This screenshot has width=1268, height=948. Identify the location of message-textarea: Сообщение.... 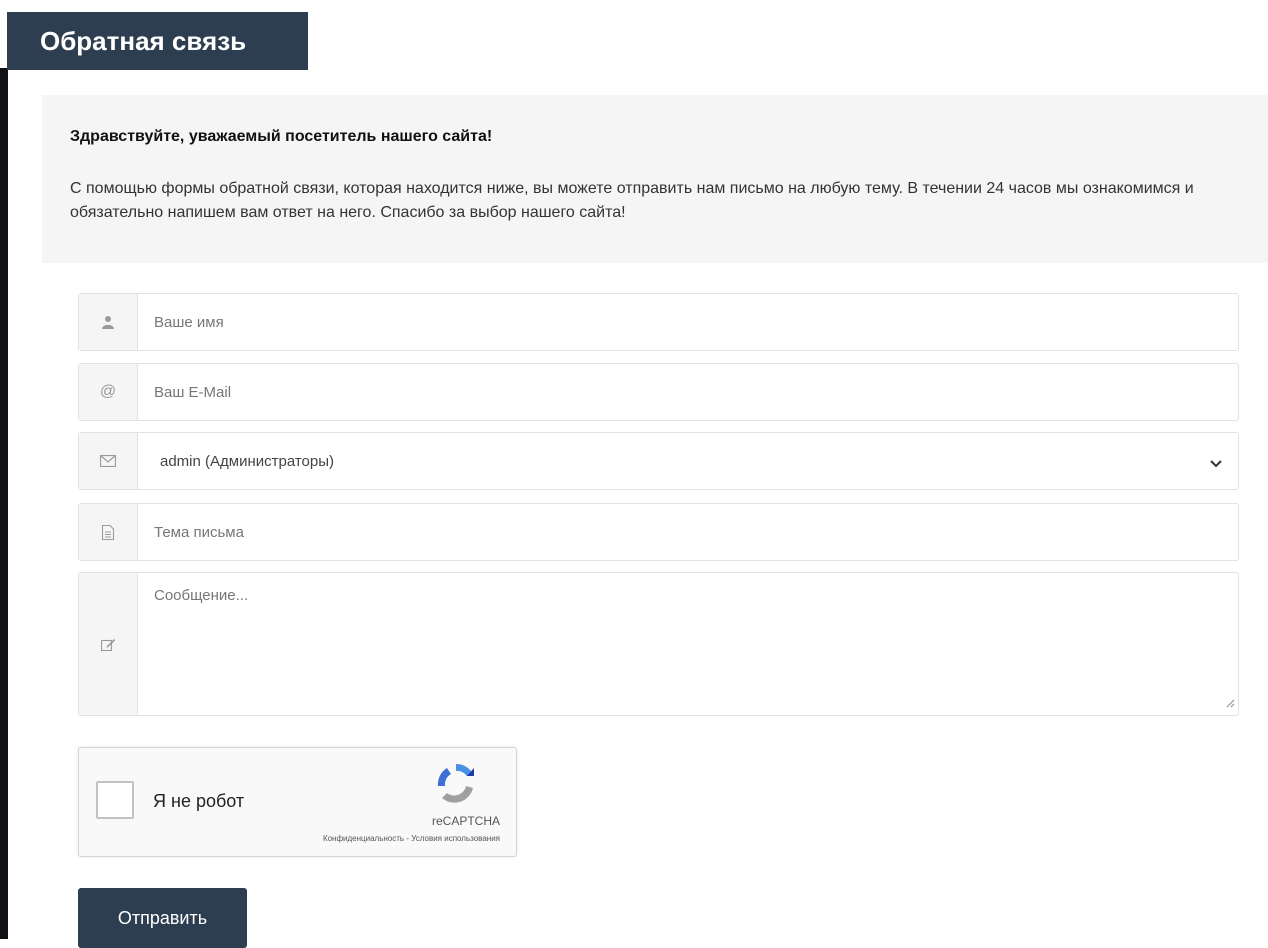
(688, 644).